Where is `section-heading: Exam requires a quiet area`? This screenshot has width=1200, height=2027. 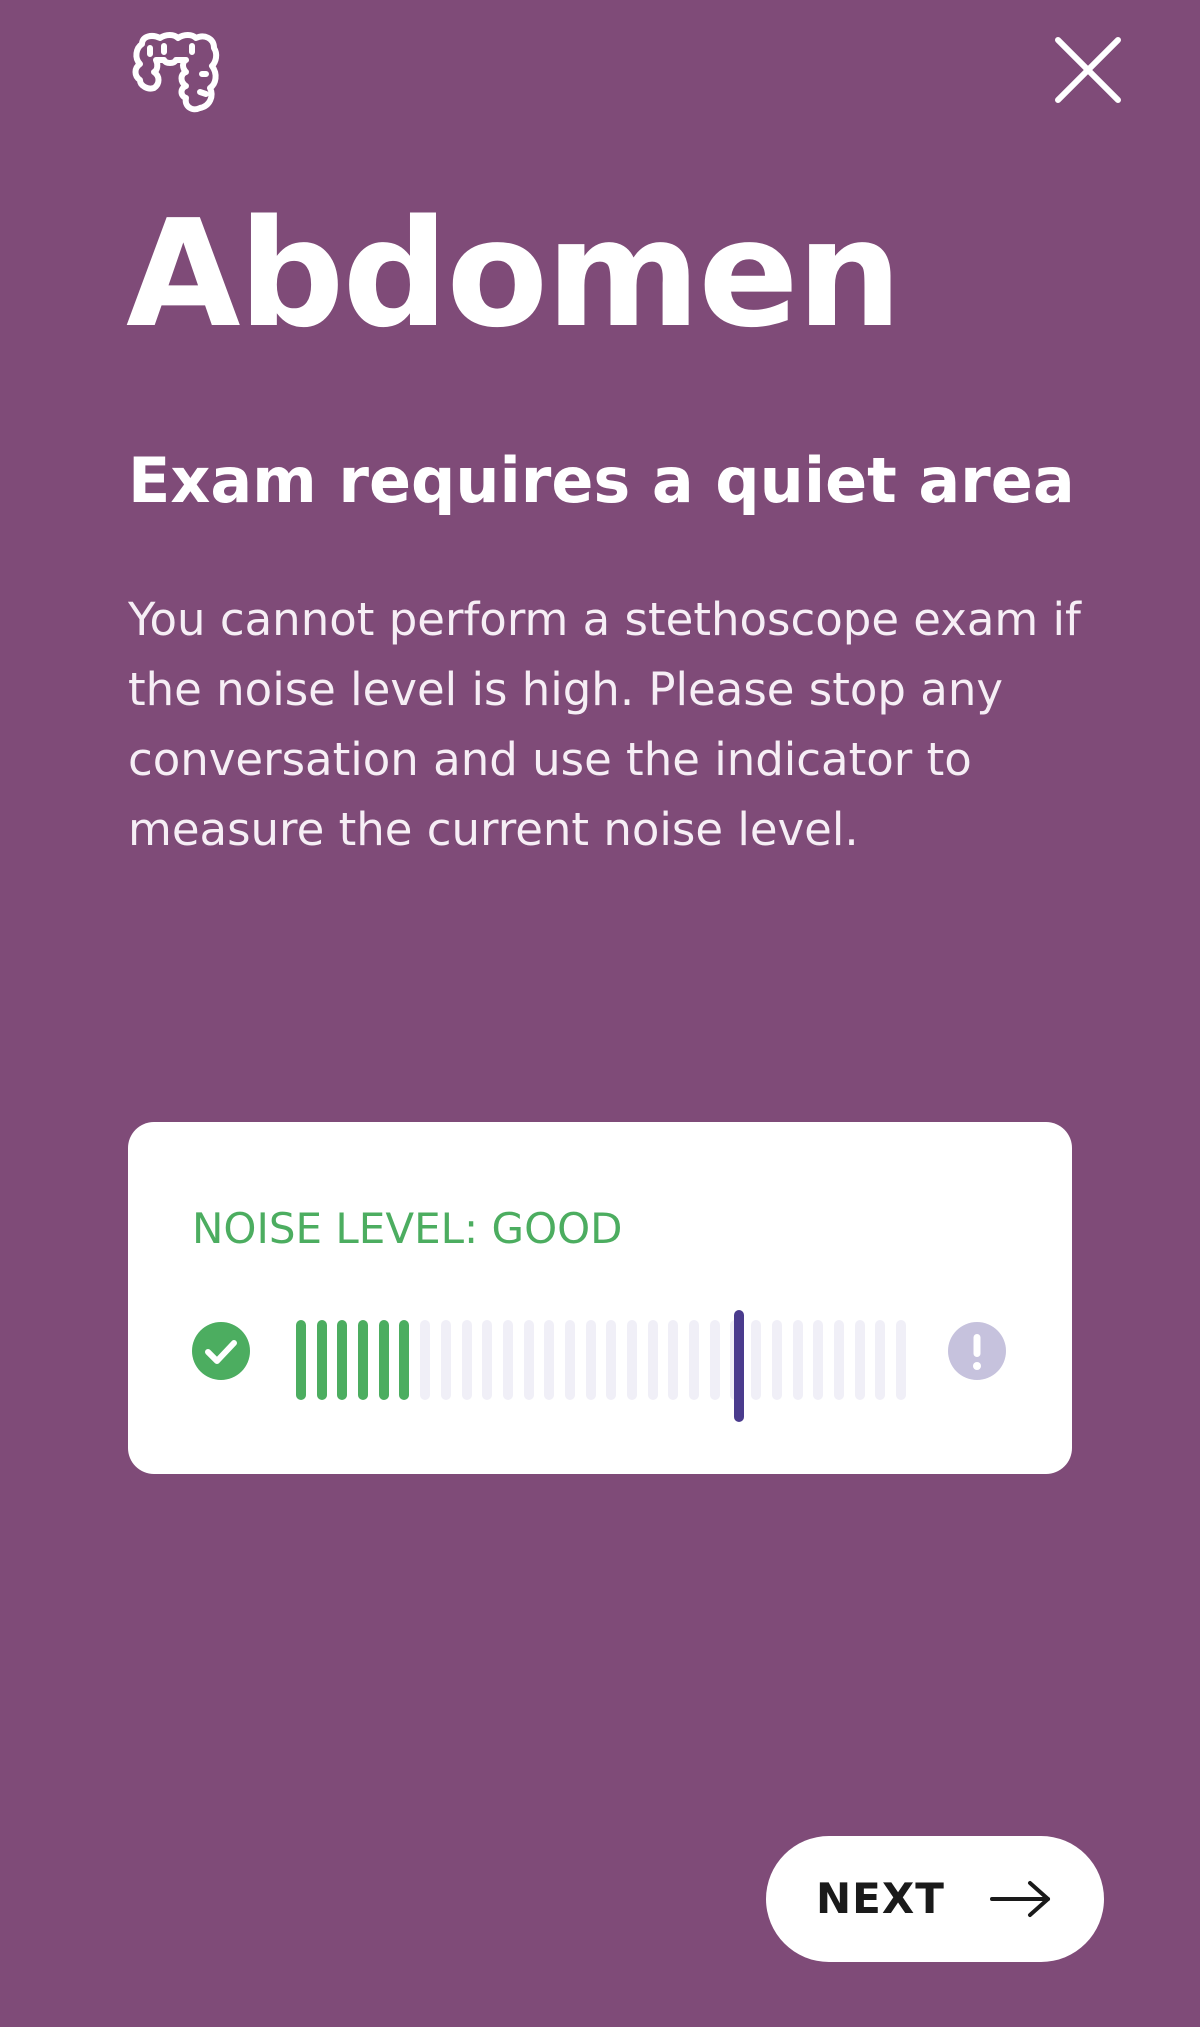 section-heading: Exam requires a quiet area is located at coordinates (601, 480).